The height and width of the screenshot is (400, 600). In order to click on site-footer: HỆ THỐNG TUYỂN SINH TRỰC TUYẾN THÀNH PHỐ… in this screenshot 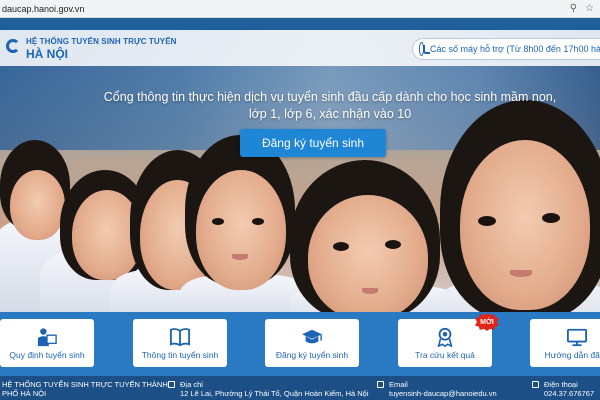, I will do `click(300, 388)`.